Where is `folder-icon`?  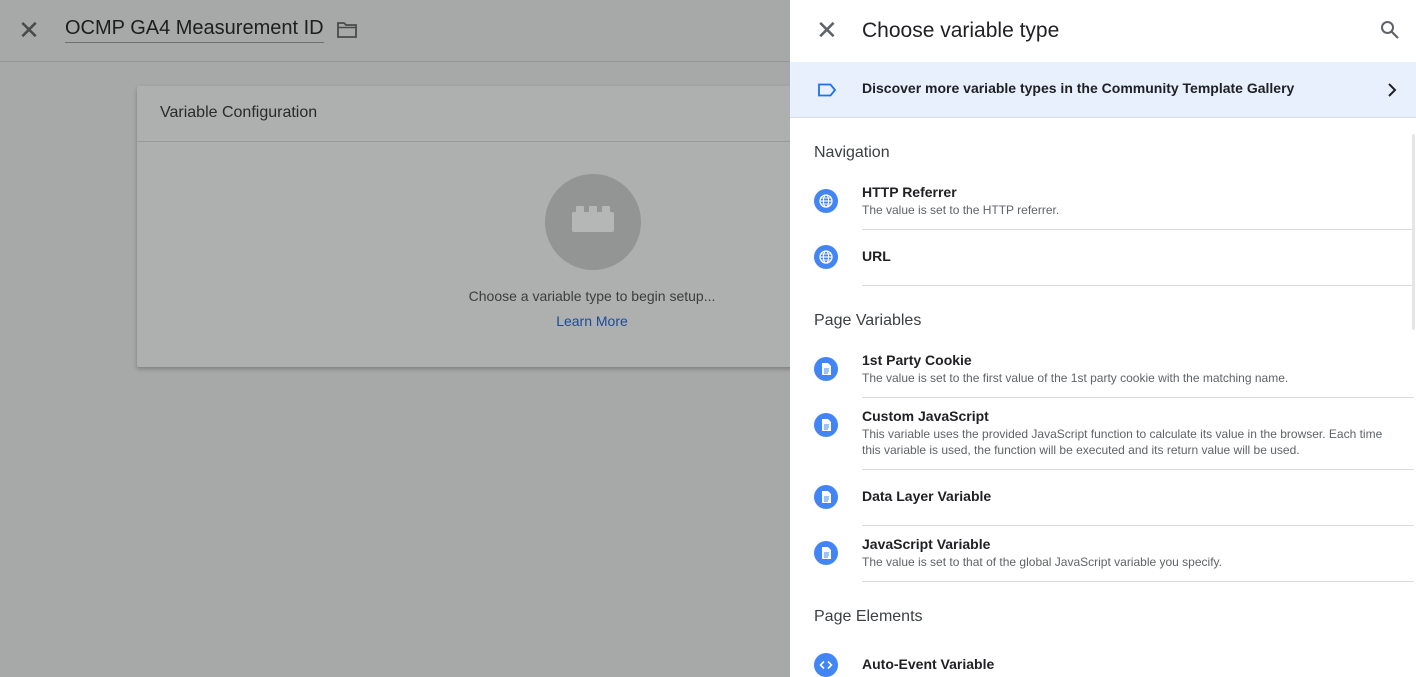
folder-icon is located at coordinates (347, 30).